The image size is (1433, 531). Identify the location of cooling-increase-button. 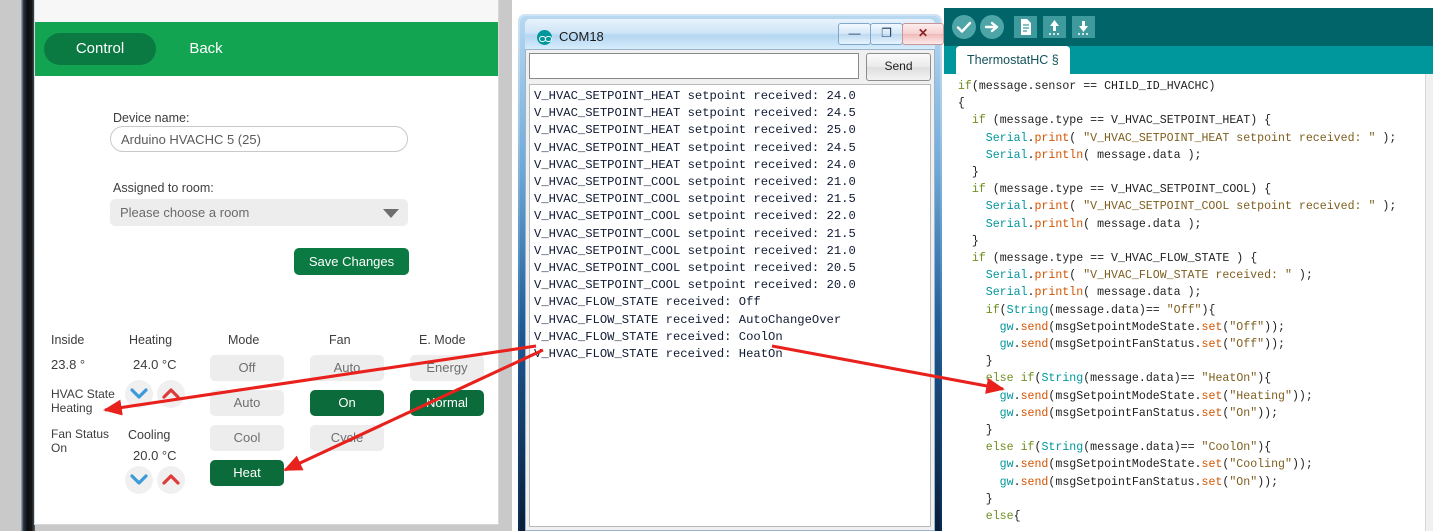
(171, 480).